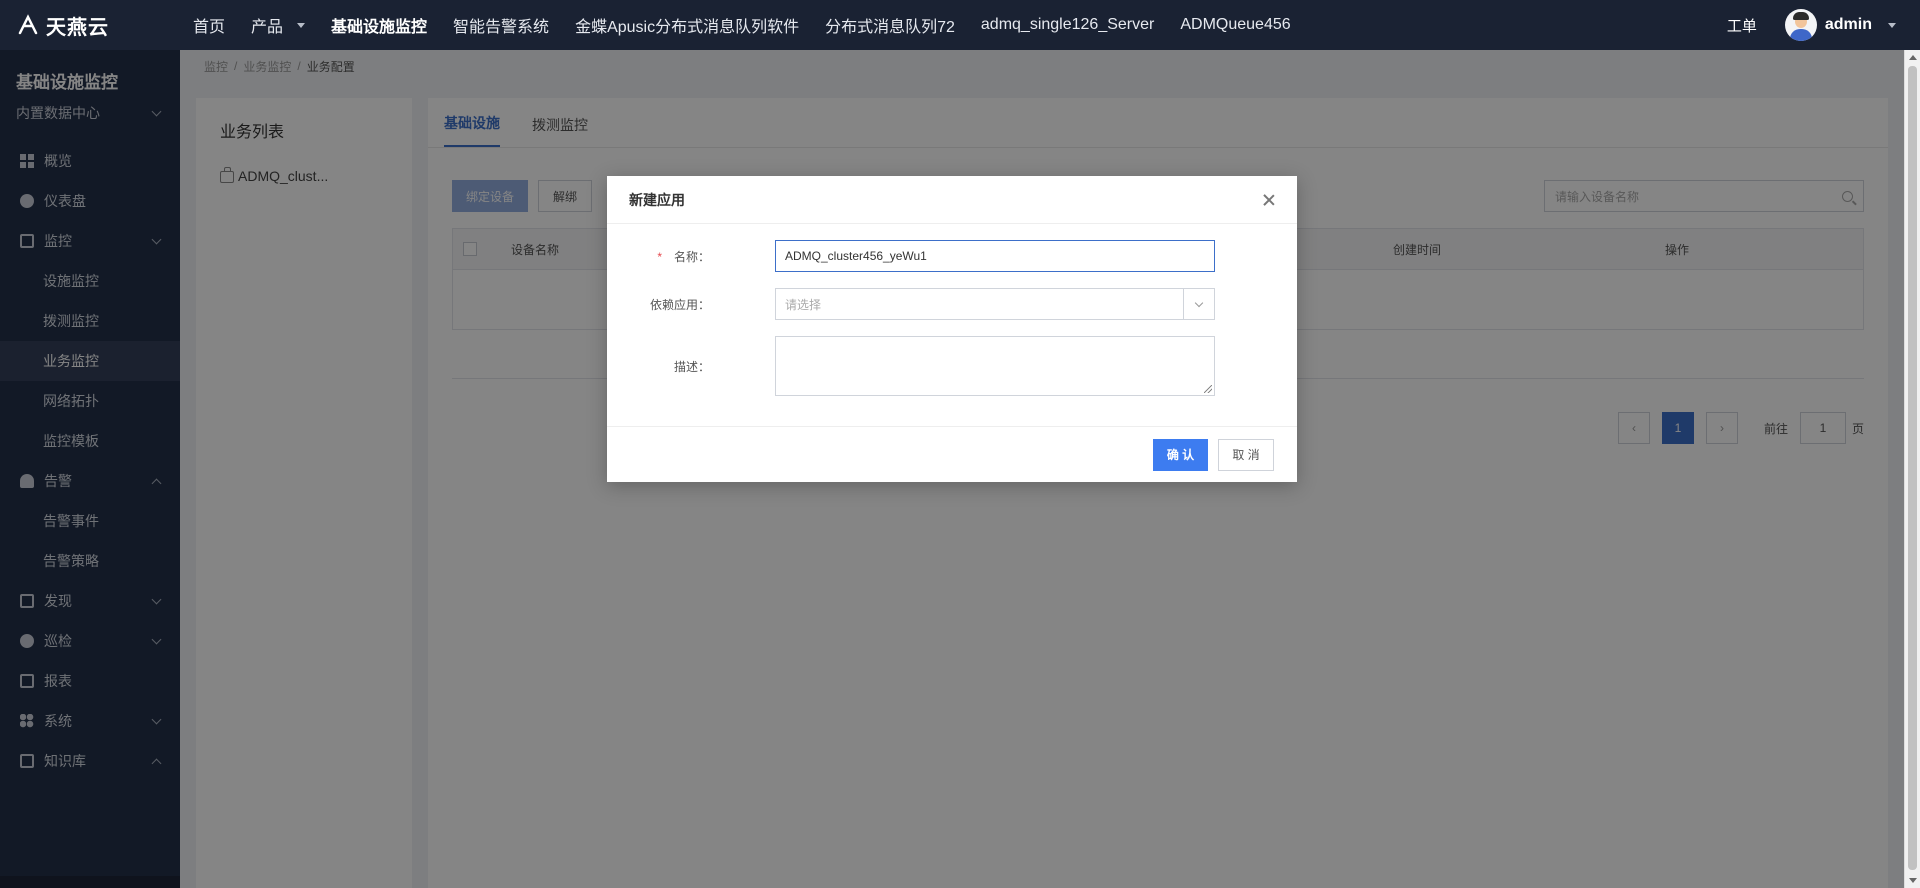 The height and width of the screenshot is (888, 1920). What do you see at coordinates (995, 304) in the screenshot?
I see `dependency-select: 请选择` at bounding box center [995, 304].